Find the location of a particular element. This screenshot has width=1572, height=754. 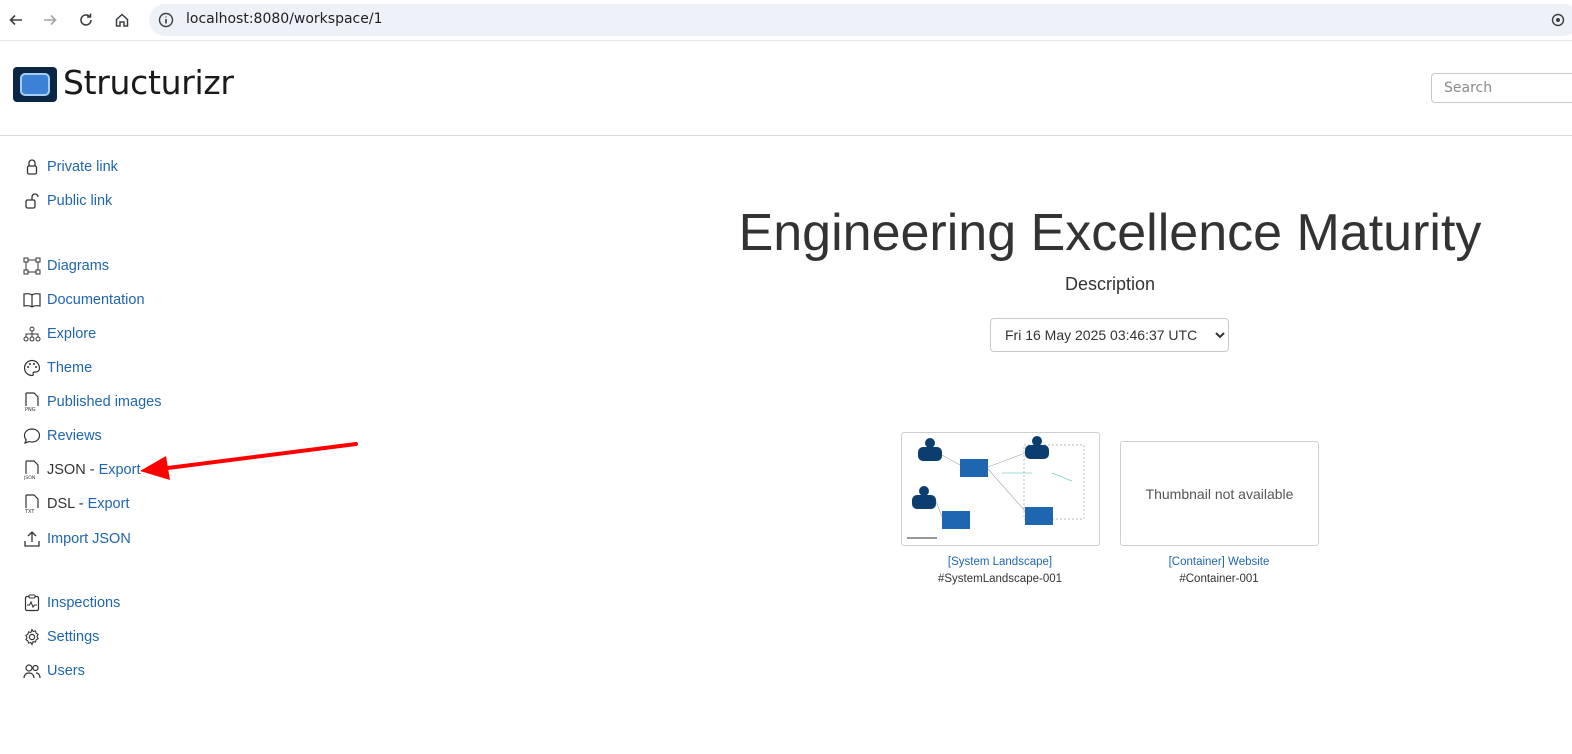

home-icon is located at coordinates (122, 20).